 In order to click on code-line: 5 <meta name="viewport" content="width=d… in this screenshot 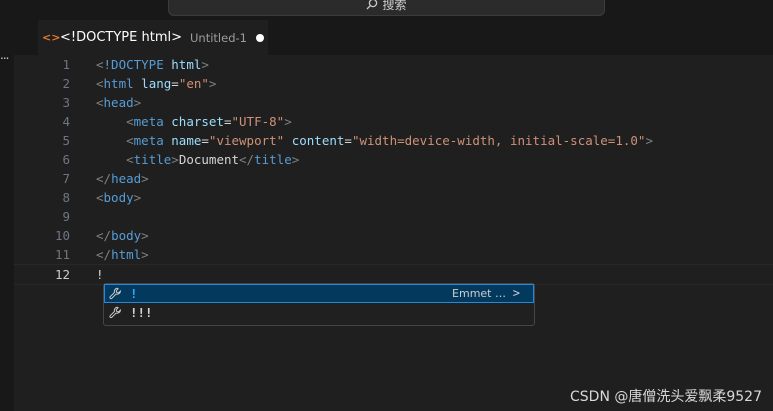, I will do `click(393, 140)`.